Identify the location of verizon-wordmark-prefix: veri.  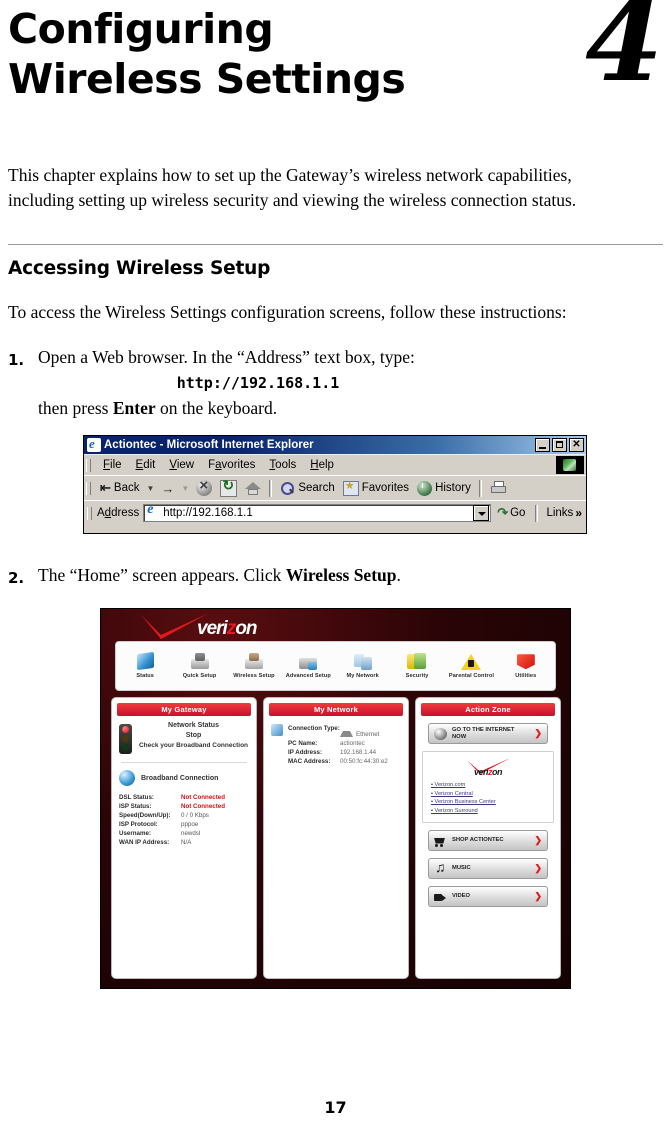
(212, 628).